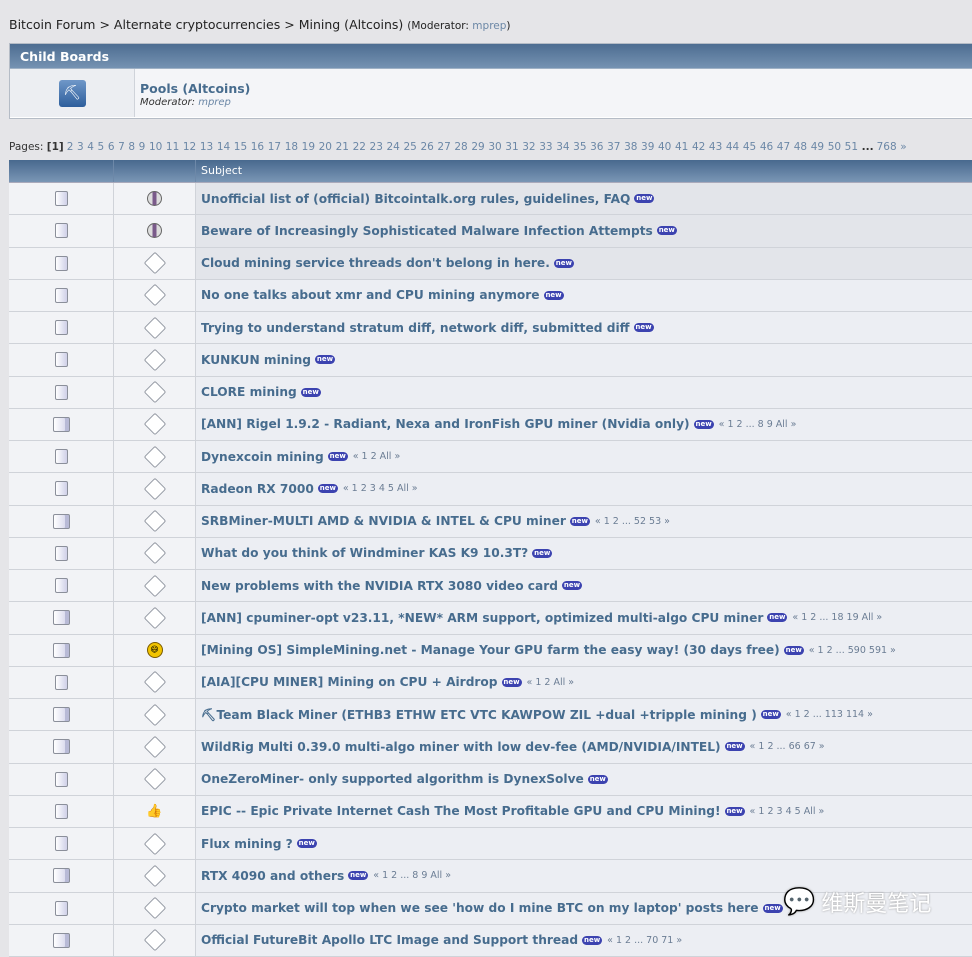 The width and height of the screenshot is (972, 957). I want to click on breadcrumb-mining-altcoins: Mining (Altcoins), so click(351, 24).